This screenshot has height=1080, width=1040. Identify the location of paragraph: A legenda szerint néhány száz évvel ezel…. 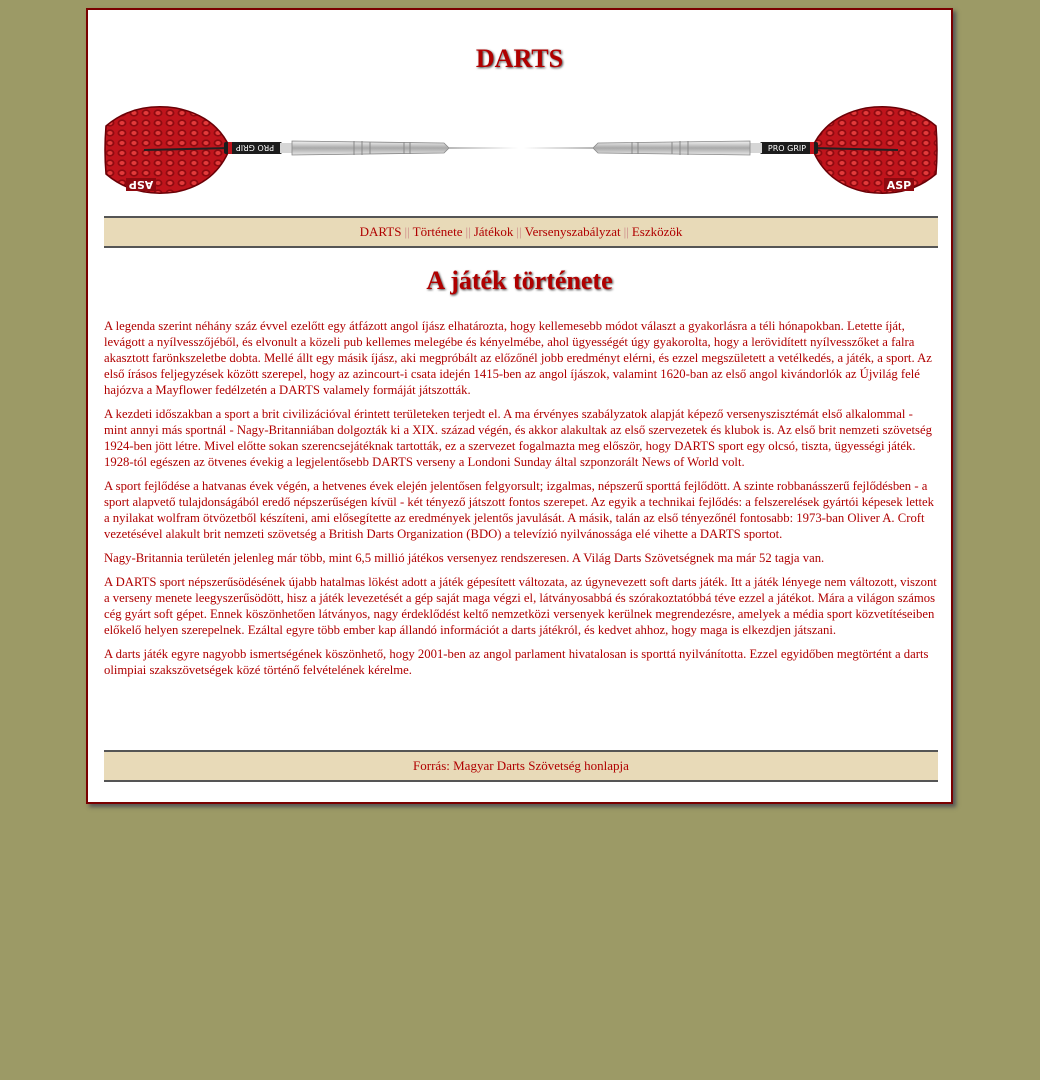
(518, 358).